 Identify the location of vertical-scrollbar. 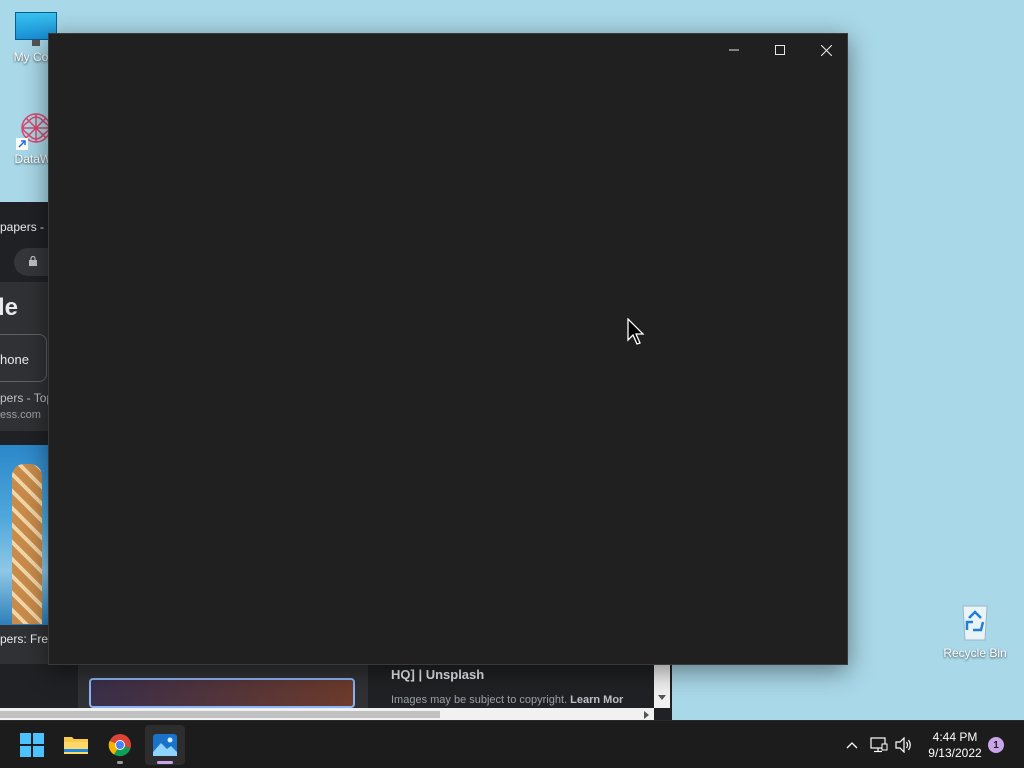
(662, 686).